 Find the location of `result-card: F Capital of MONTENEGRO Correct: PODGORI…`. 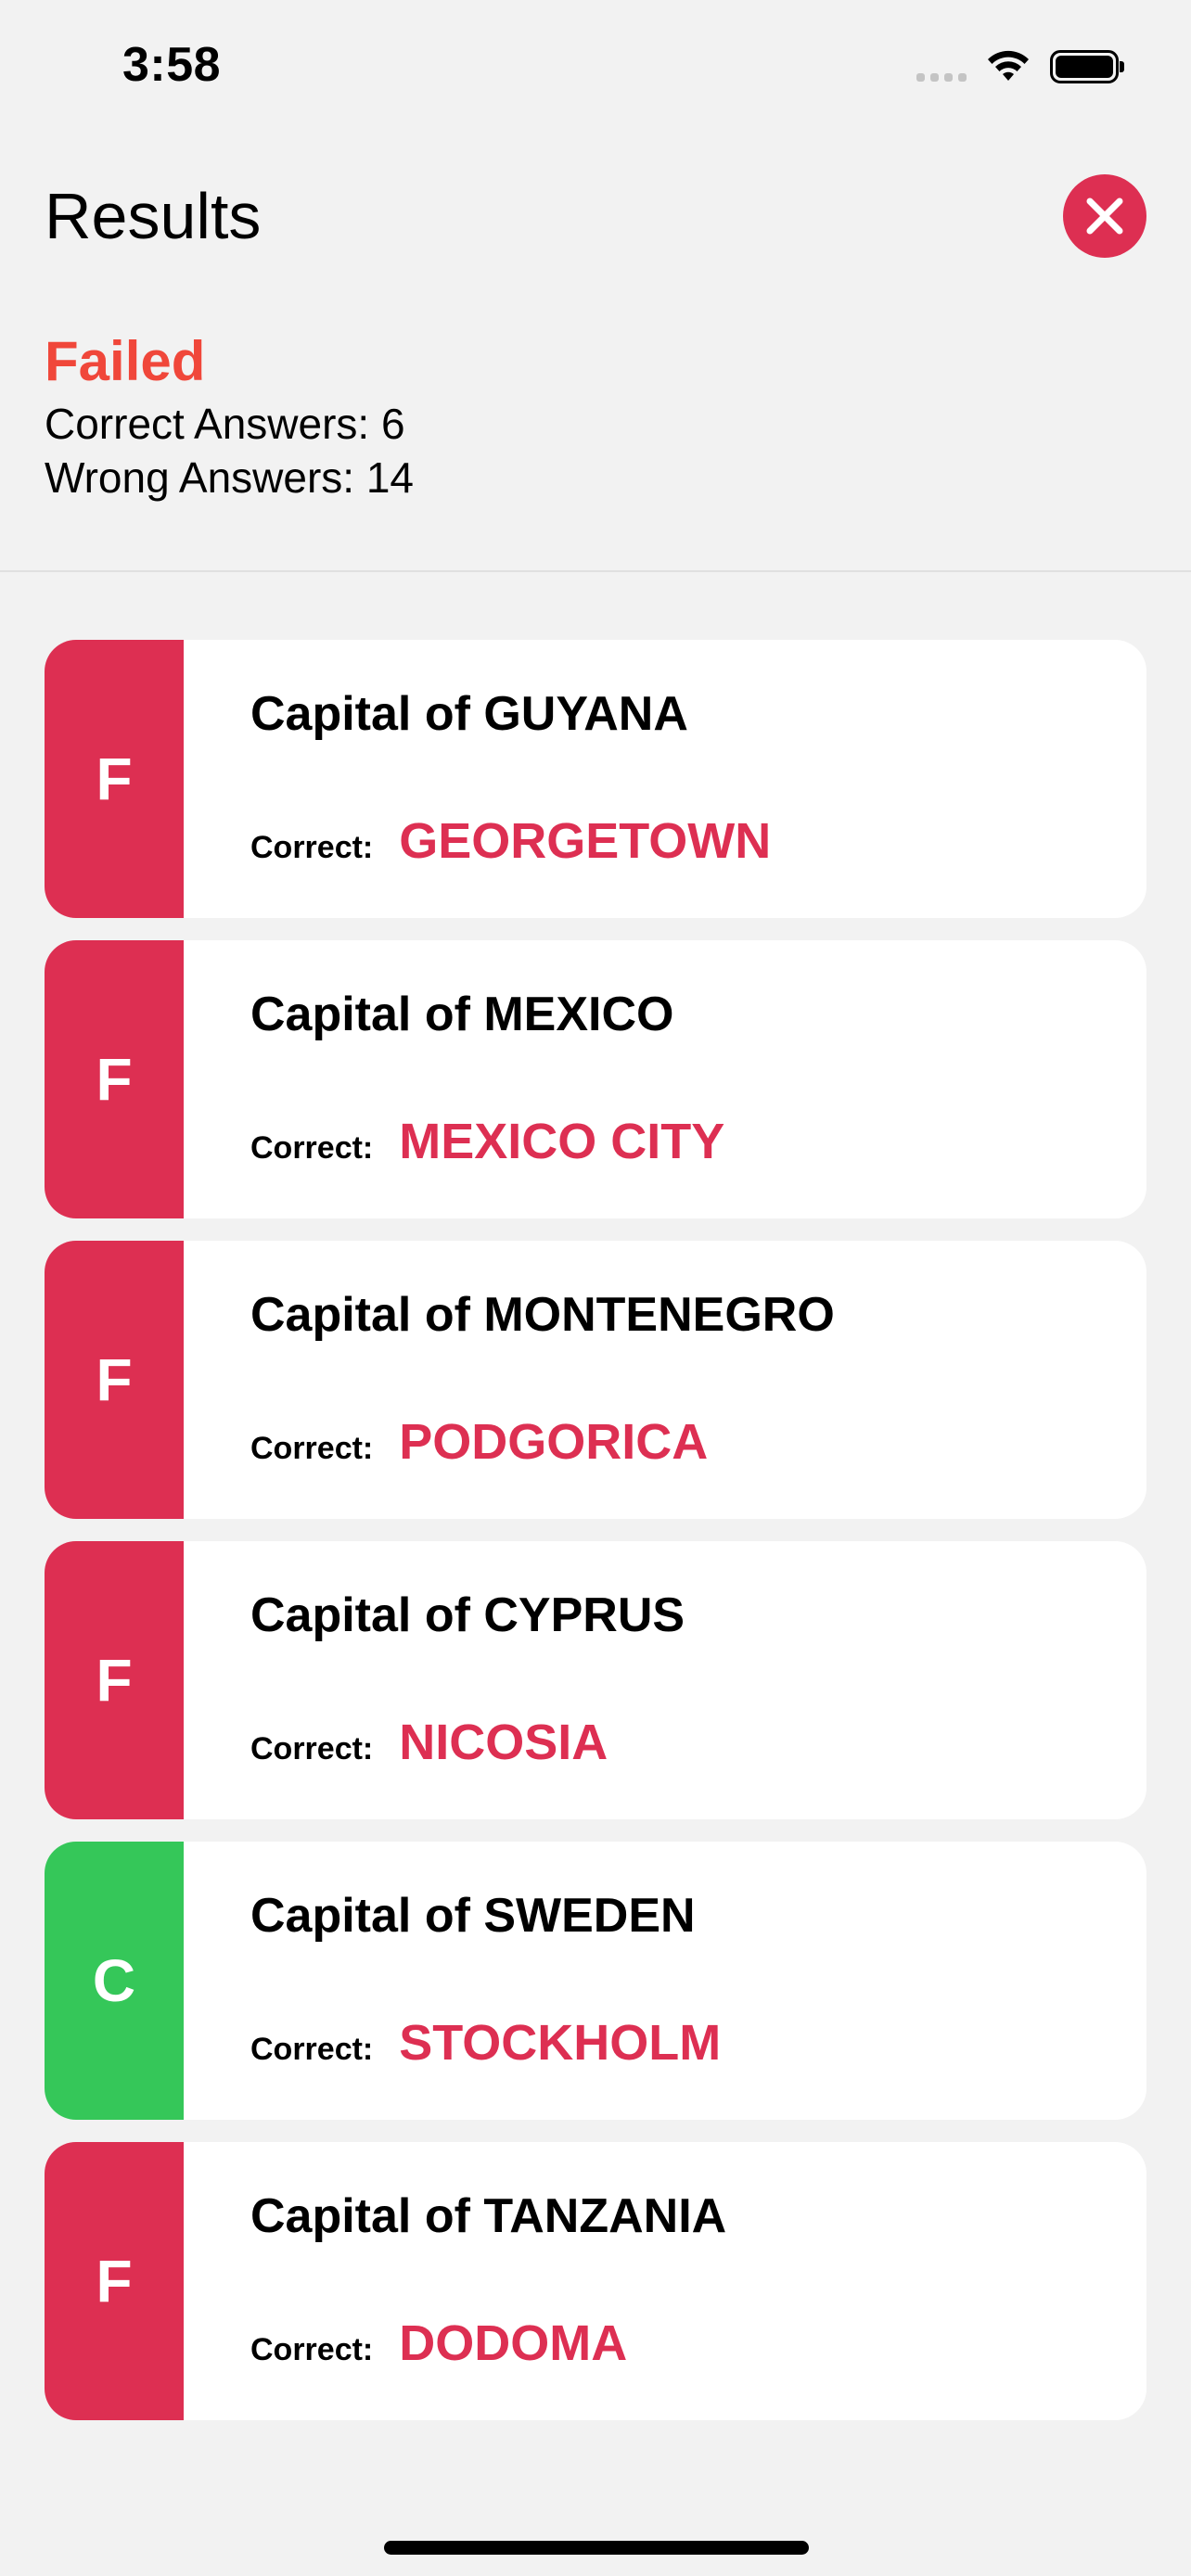

result-card: F Capital of MONTENEGRO Correct: PODGORI… is located at coordinates (595, 1380).